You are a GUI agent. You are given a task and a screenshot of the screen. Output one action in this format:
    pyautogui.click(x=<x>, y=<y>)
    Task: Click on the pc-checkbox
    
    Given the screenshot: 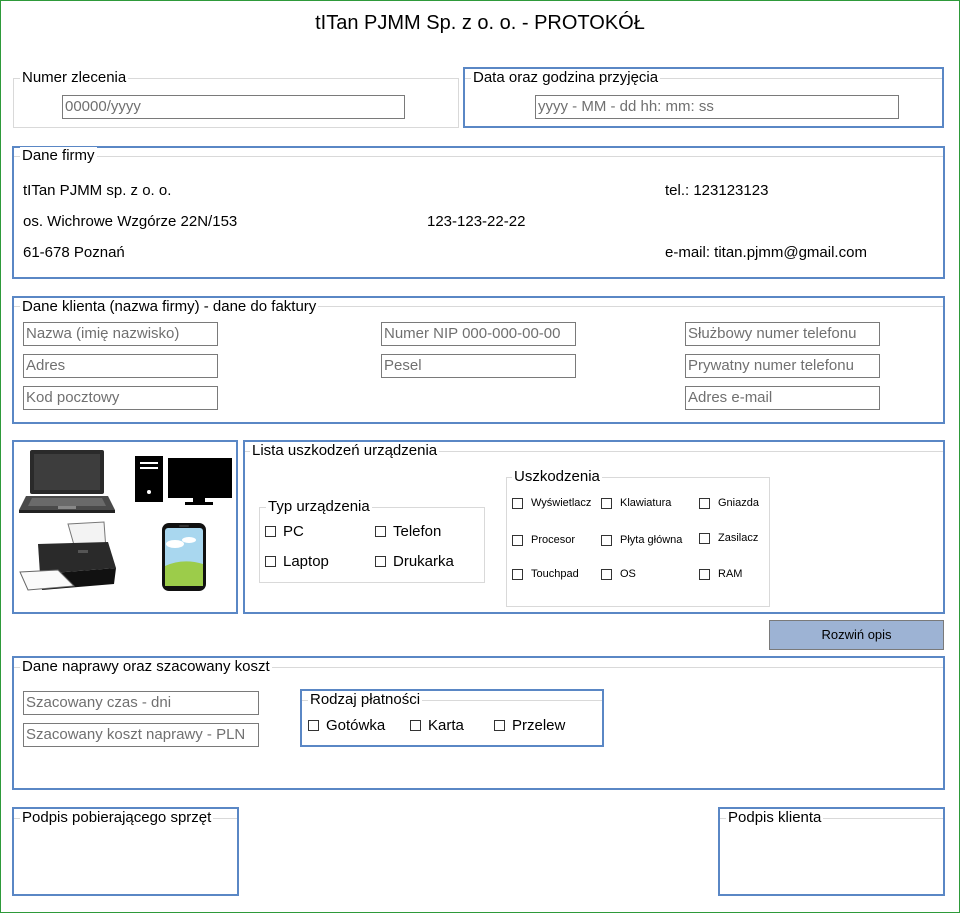 What is the action you would take?
    pyautogui.click(x=270, y=531)
    